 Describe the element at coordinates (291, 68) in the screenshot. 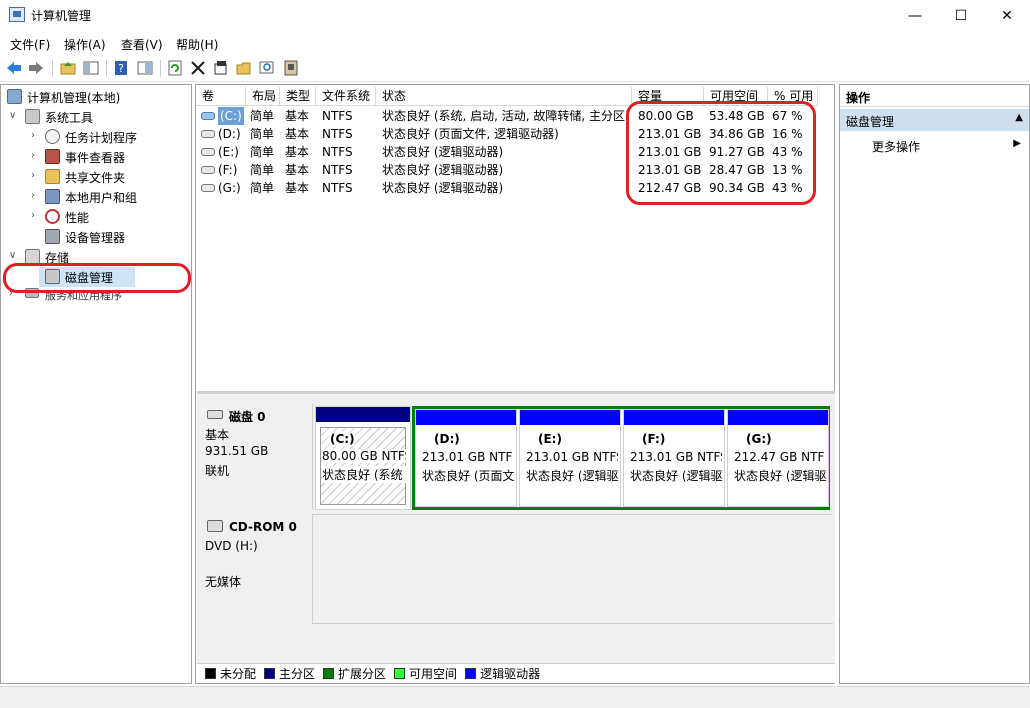

I see `disk-settings-icon` at that location.